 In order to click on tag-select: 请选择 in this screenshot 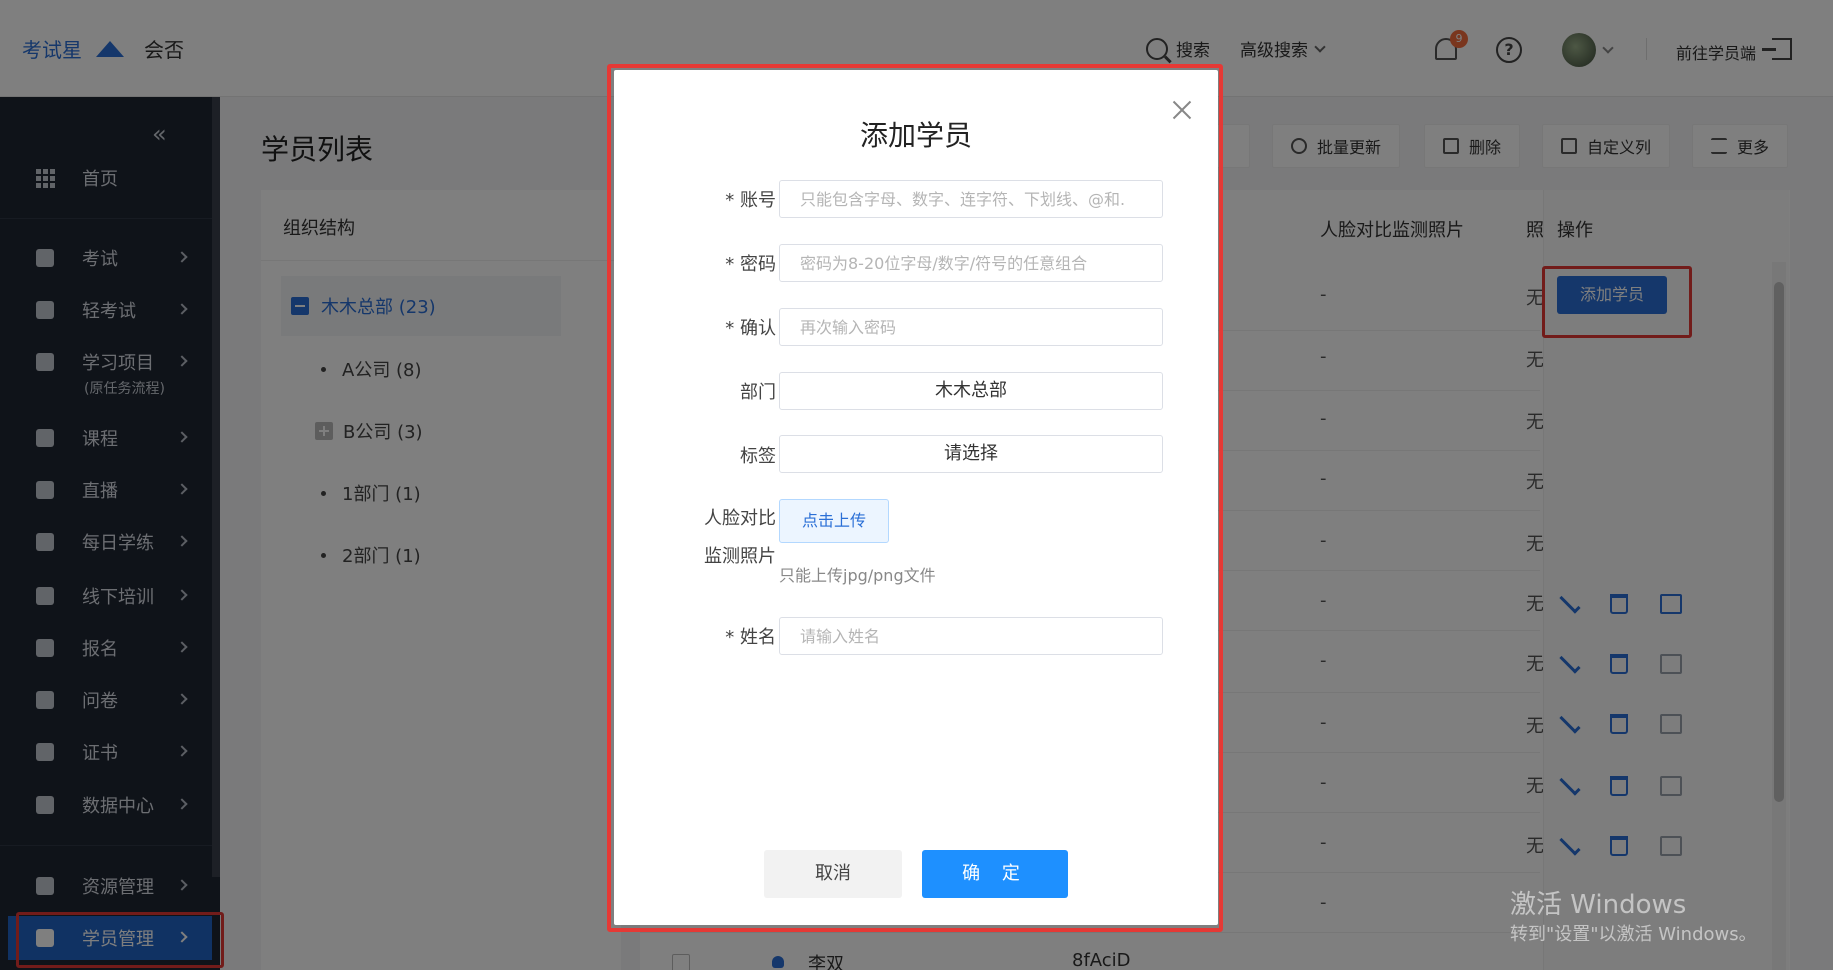, I will do `click(971, 454)`.